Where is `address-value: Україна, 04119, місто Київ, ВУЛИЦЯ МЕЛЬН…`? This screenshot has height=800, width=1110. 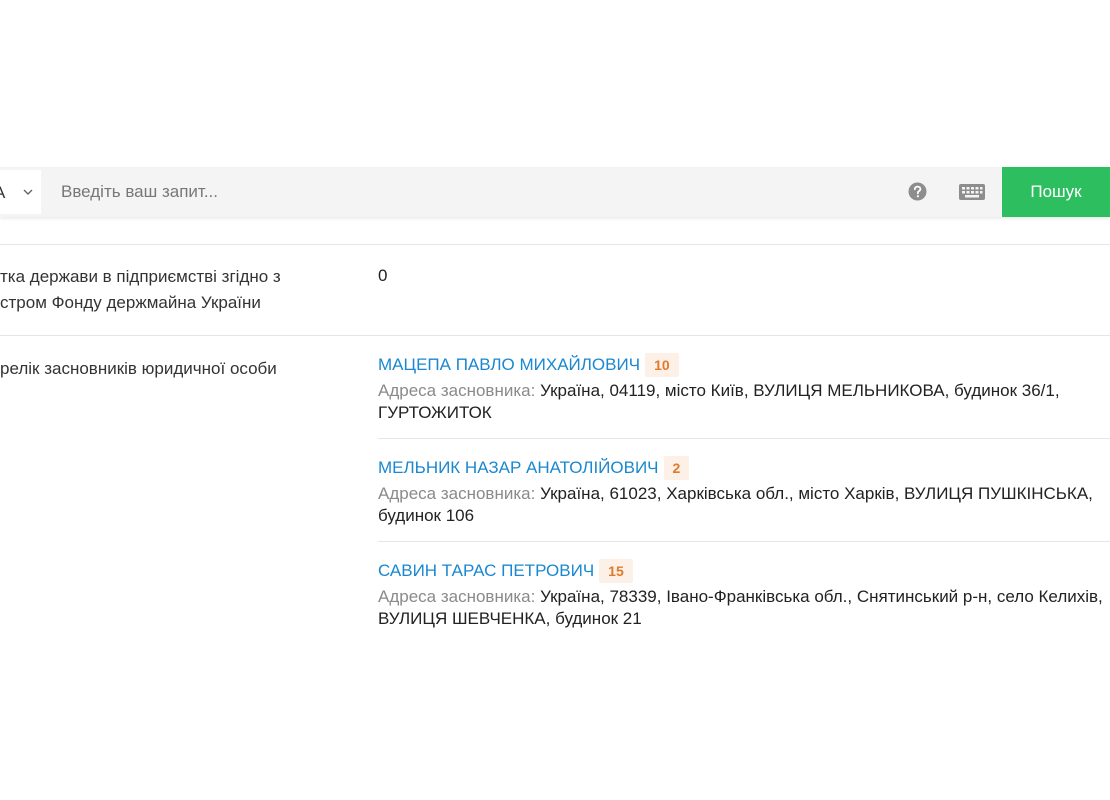
address-value: Україна, 04119, місто Київ, ВУЛИЦЯ МЕЛЬН… is located at coordinates (800, 390).